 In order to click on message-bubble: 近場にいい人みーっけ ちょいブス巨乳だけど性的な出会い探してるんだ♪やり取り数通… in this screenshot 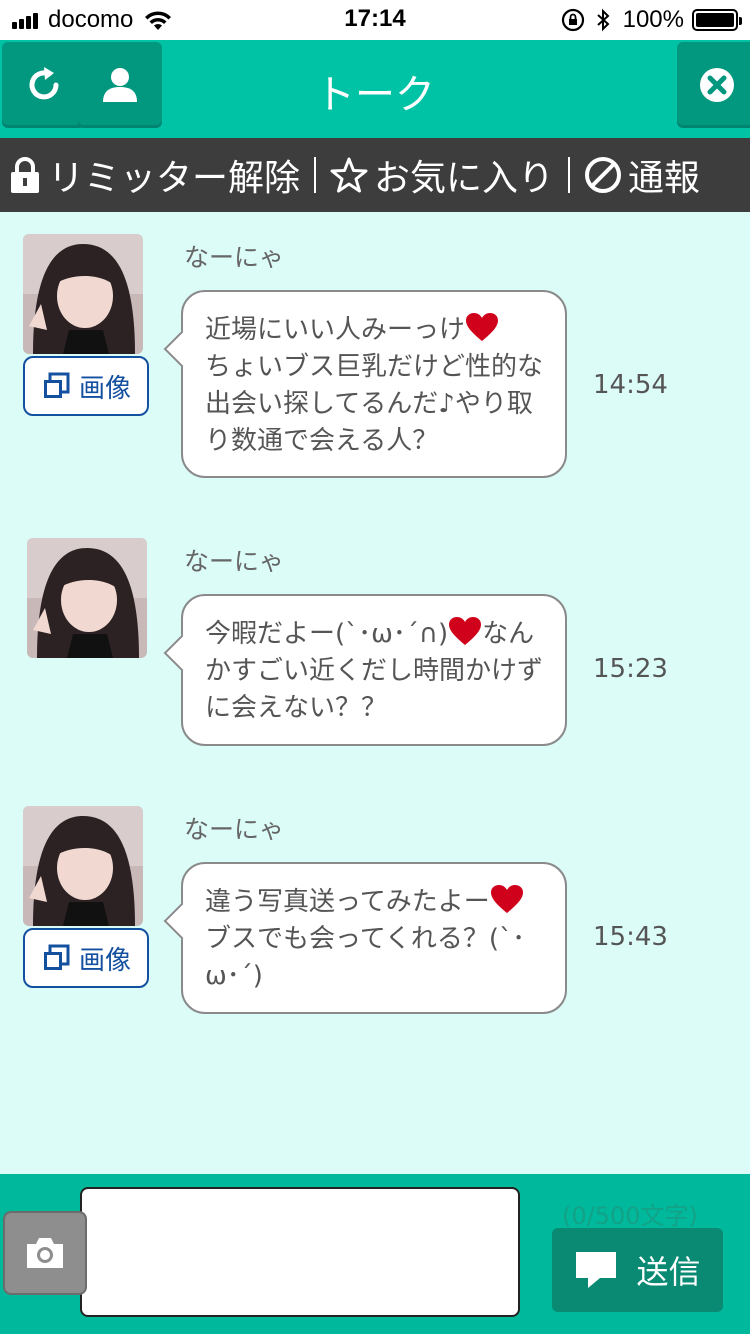, I will do `click(365, 384)`.